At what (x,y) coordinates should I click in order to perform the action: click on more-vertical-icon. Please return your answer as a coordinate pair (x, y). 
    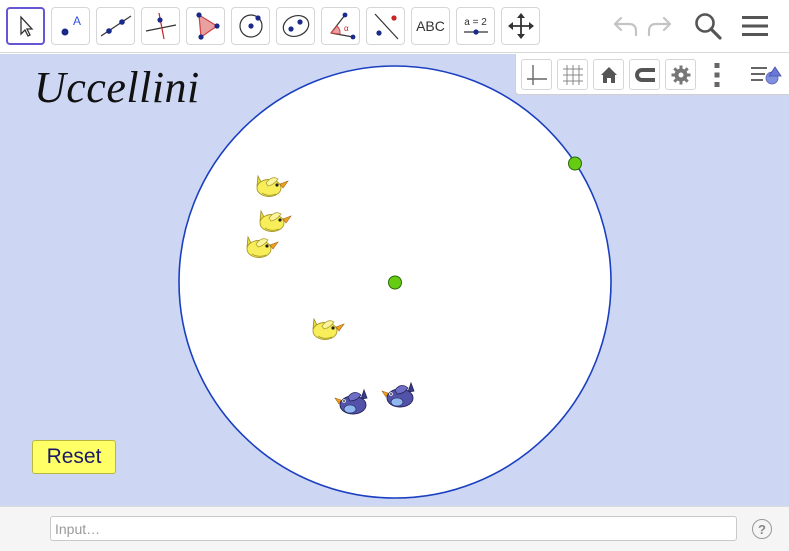
    Looking at the image, I should click on (716, 74).